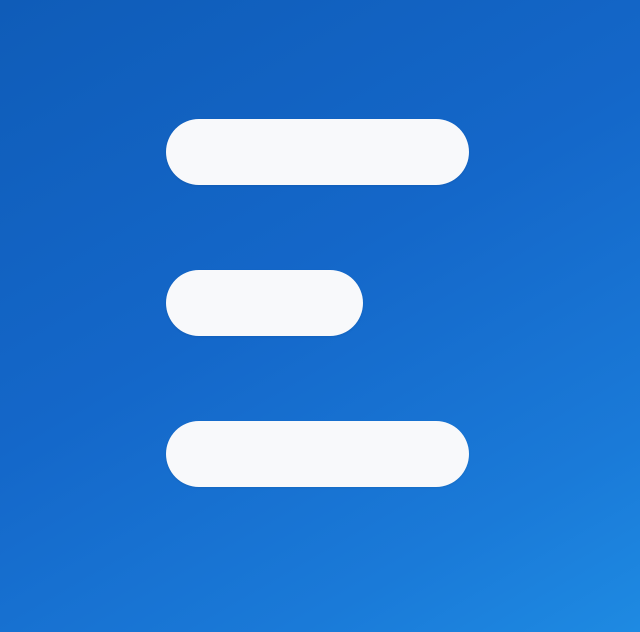  I want to click on menu-bar-middle, so click(264, 303).